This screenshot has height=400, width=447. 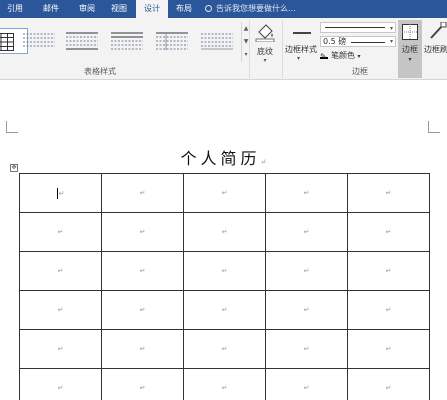 I want to click on gallery-scrollbar: ▲ ▼ ▾, so click(x=245, y=42).